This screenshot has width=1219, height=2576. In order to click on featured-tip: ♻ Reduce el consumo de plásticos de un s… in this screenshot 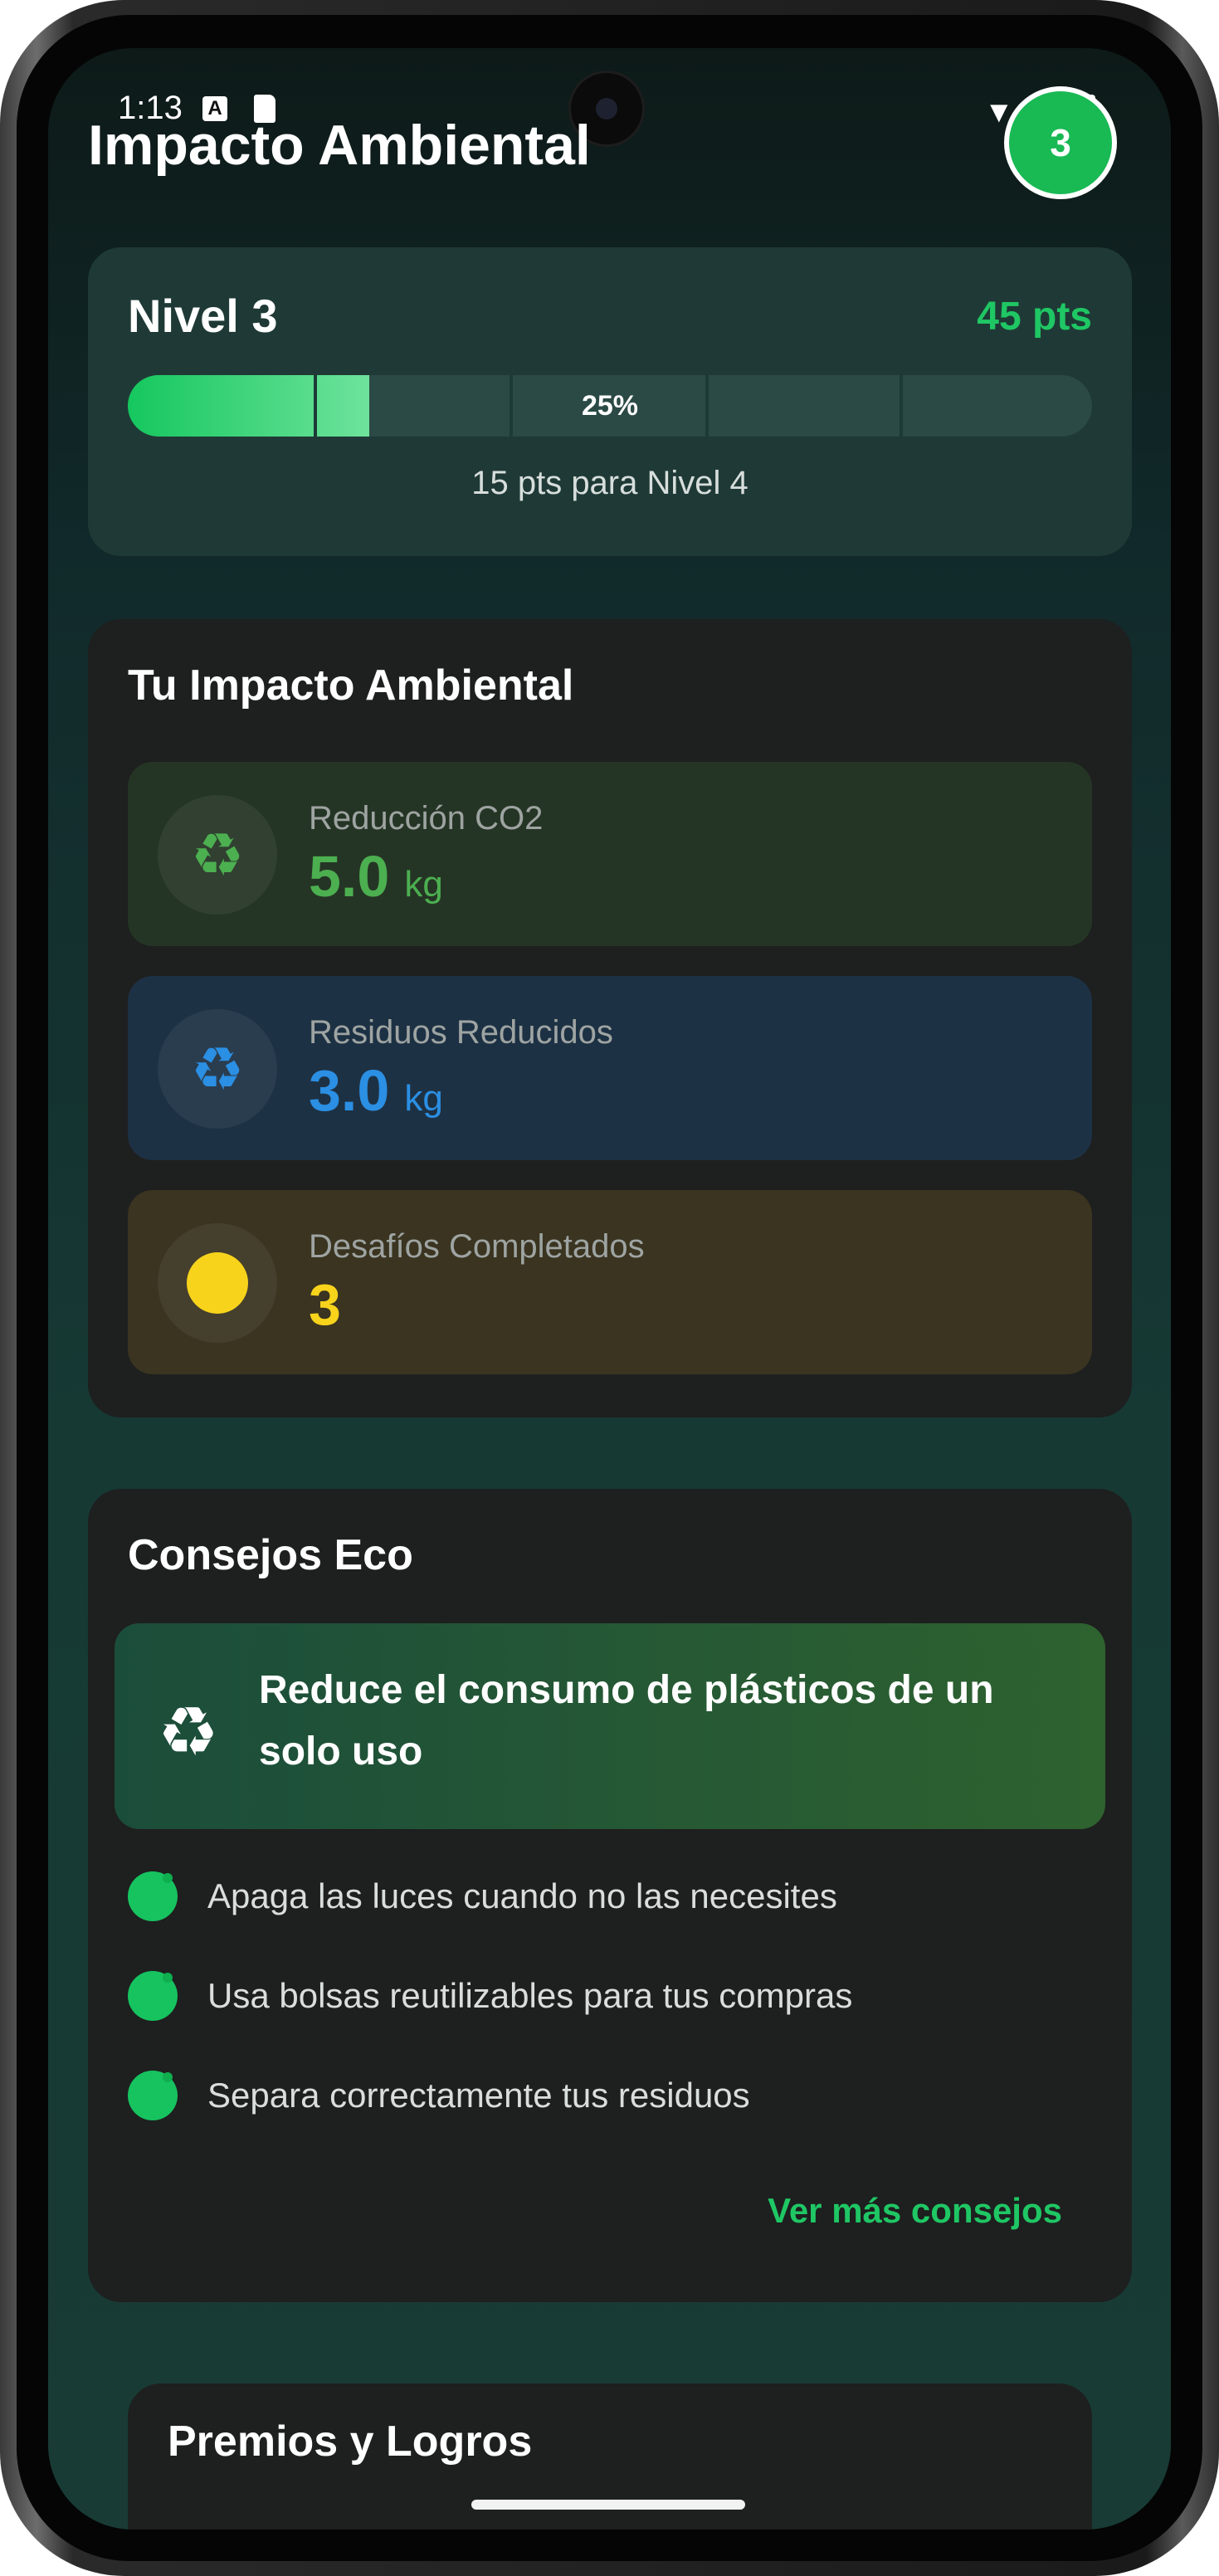, I will do `click(610, 1726)`.